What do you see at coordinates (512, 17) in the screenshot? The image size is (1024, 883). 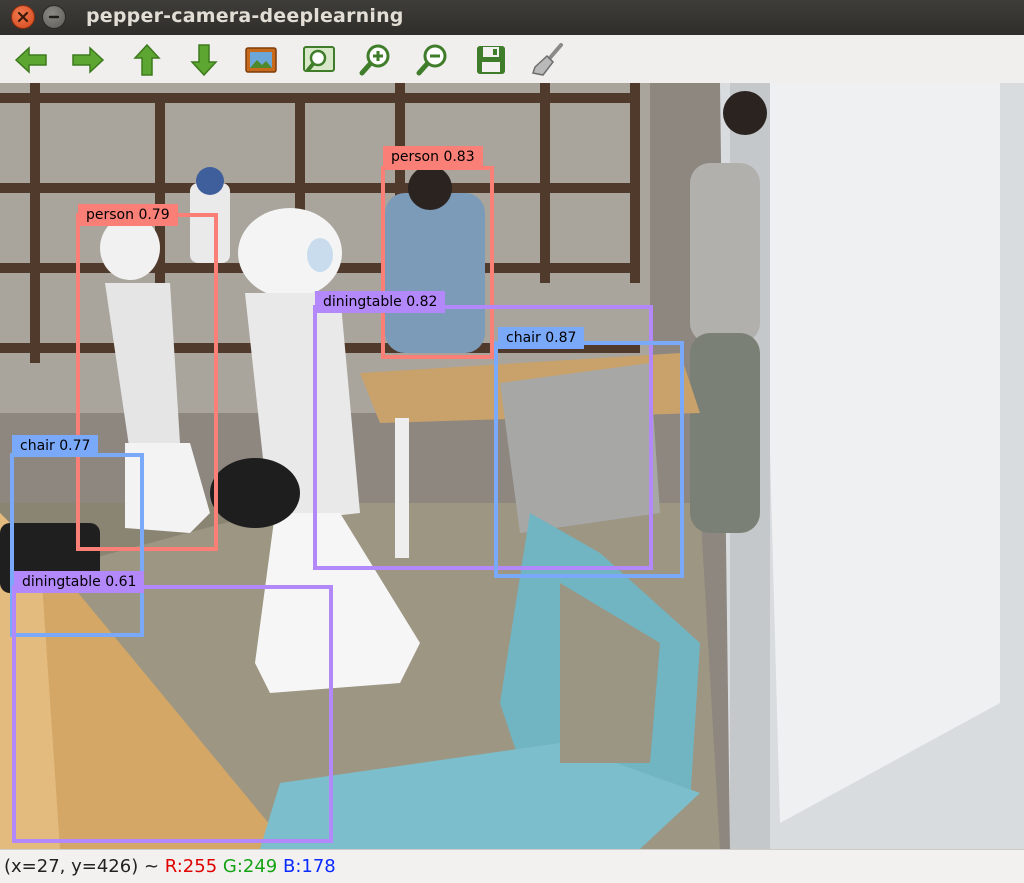 I see `title-bar: pepper-camera-deeplearning` at bounding box center [512, 17].